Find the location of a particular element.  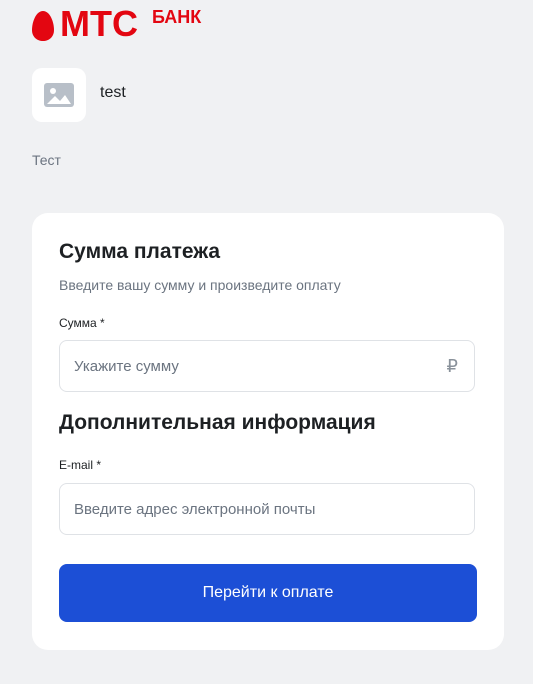

amount-label: Сумма * is located at coordinates (82, 323).